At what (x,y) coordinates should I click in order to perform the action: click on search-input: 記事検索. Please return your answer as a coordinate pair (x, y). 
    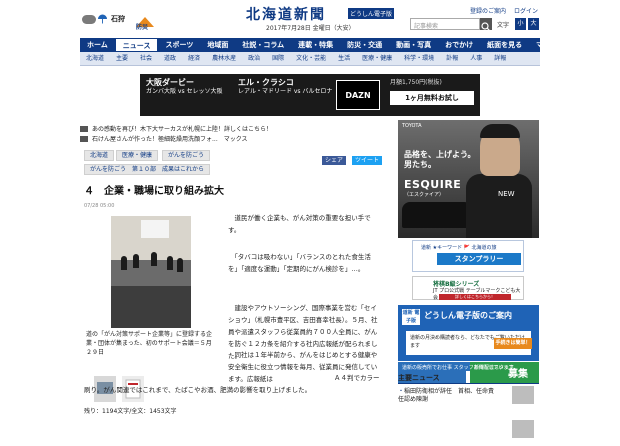
    Looking at the image, I should click on (445, 24).